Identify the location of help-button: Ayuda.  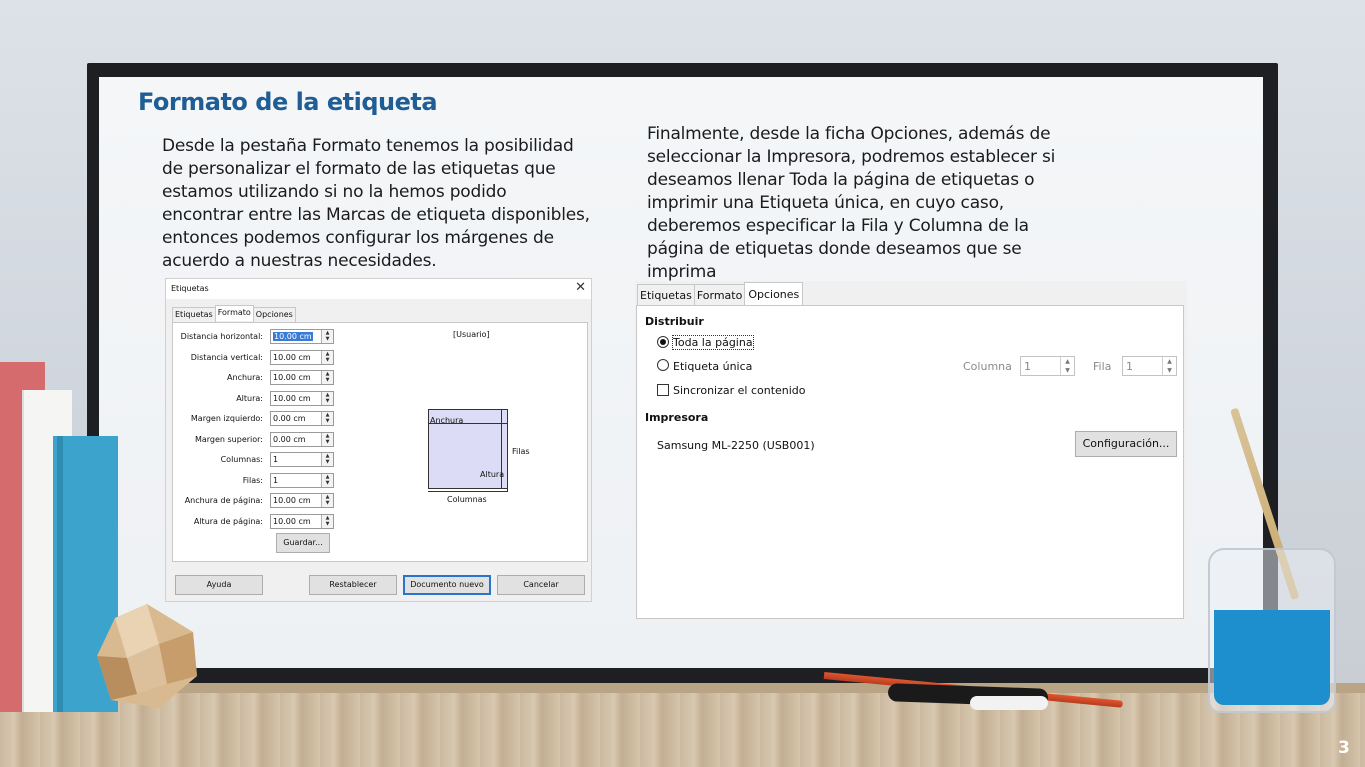
(219, 585).